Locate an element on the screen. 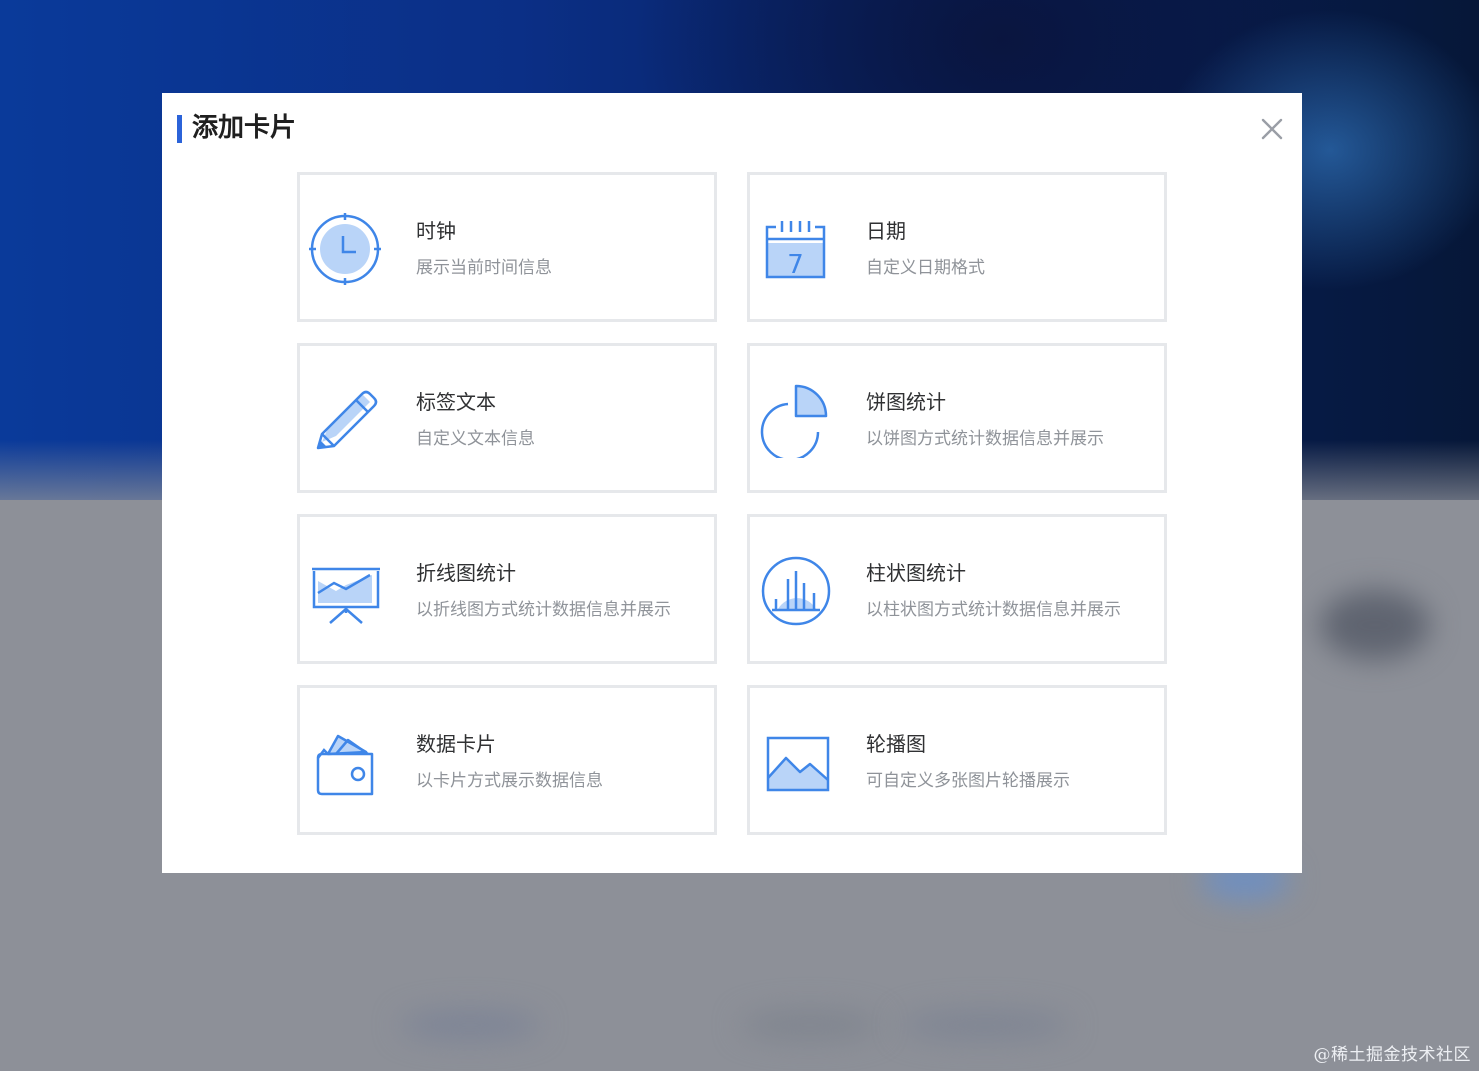 The height and width of the screenshot is (1071, 1479). card-title: 轮播图 is located at coordinates (896, 744).